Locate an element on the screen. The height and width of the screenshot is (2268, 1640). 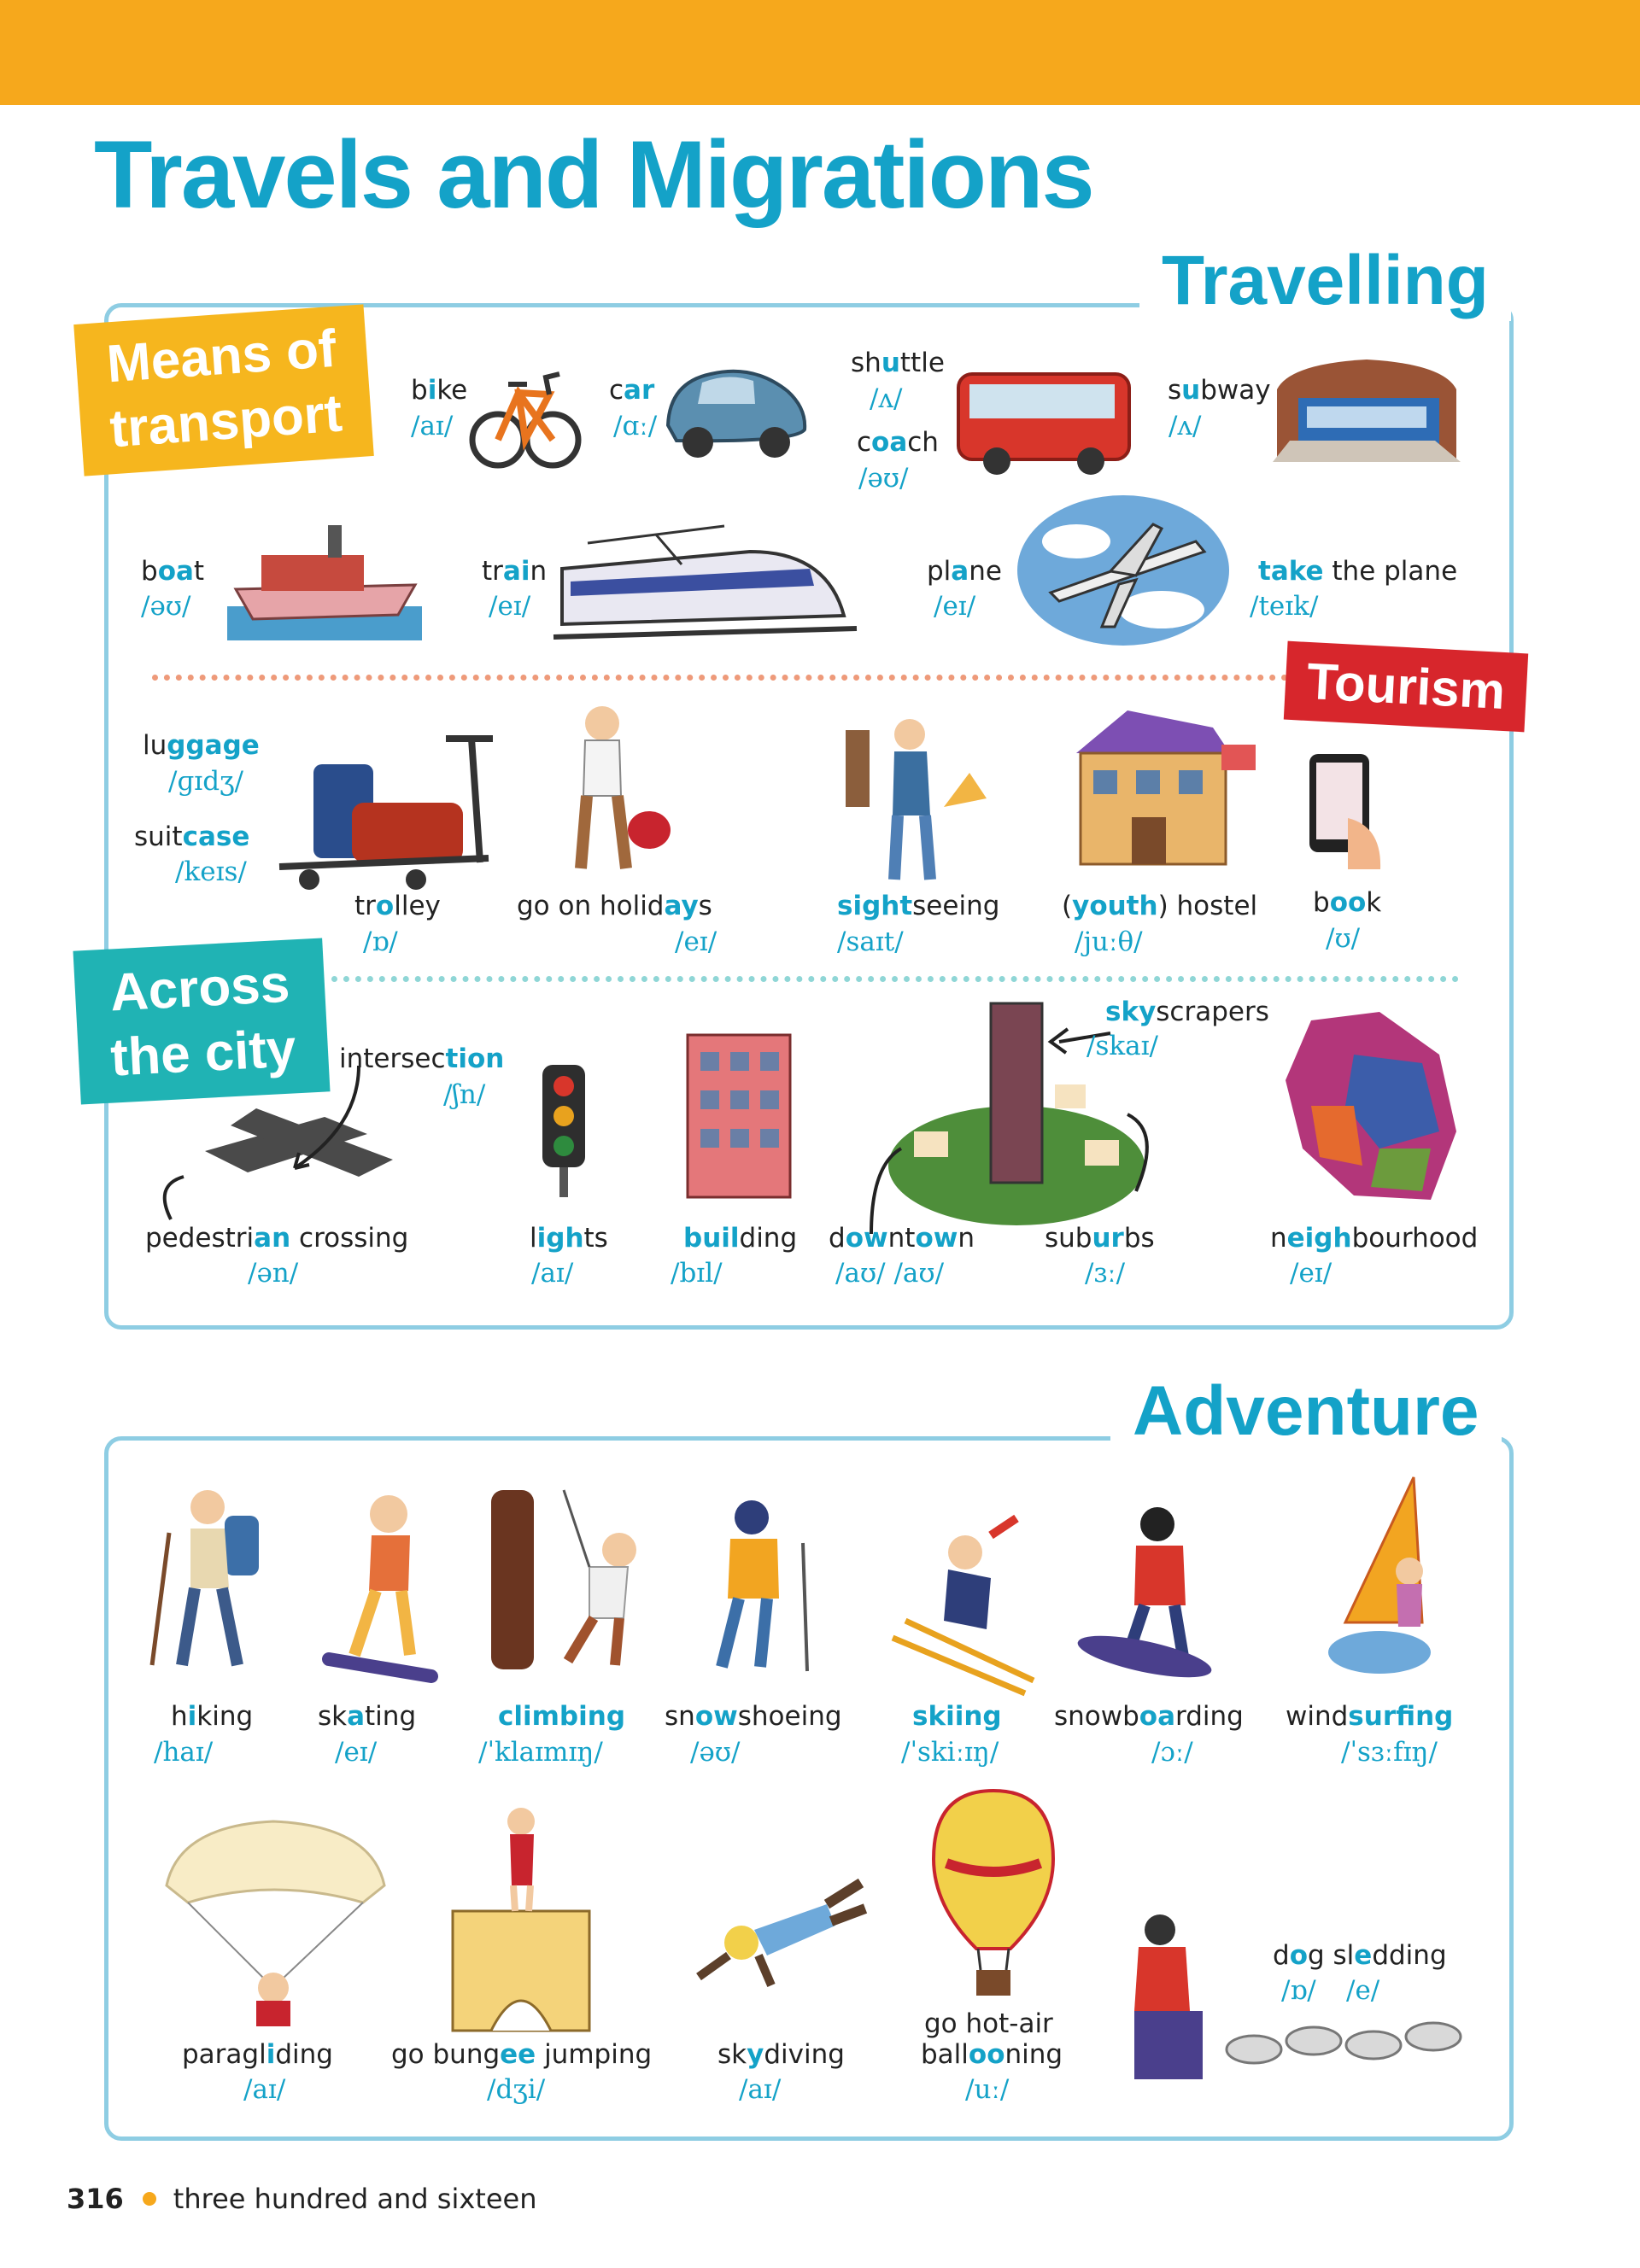
page-number: 316 is located at coordinates (95, 2199).